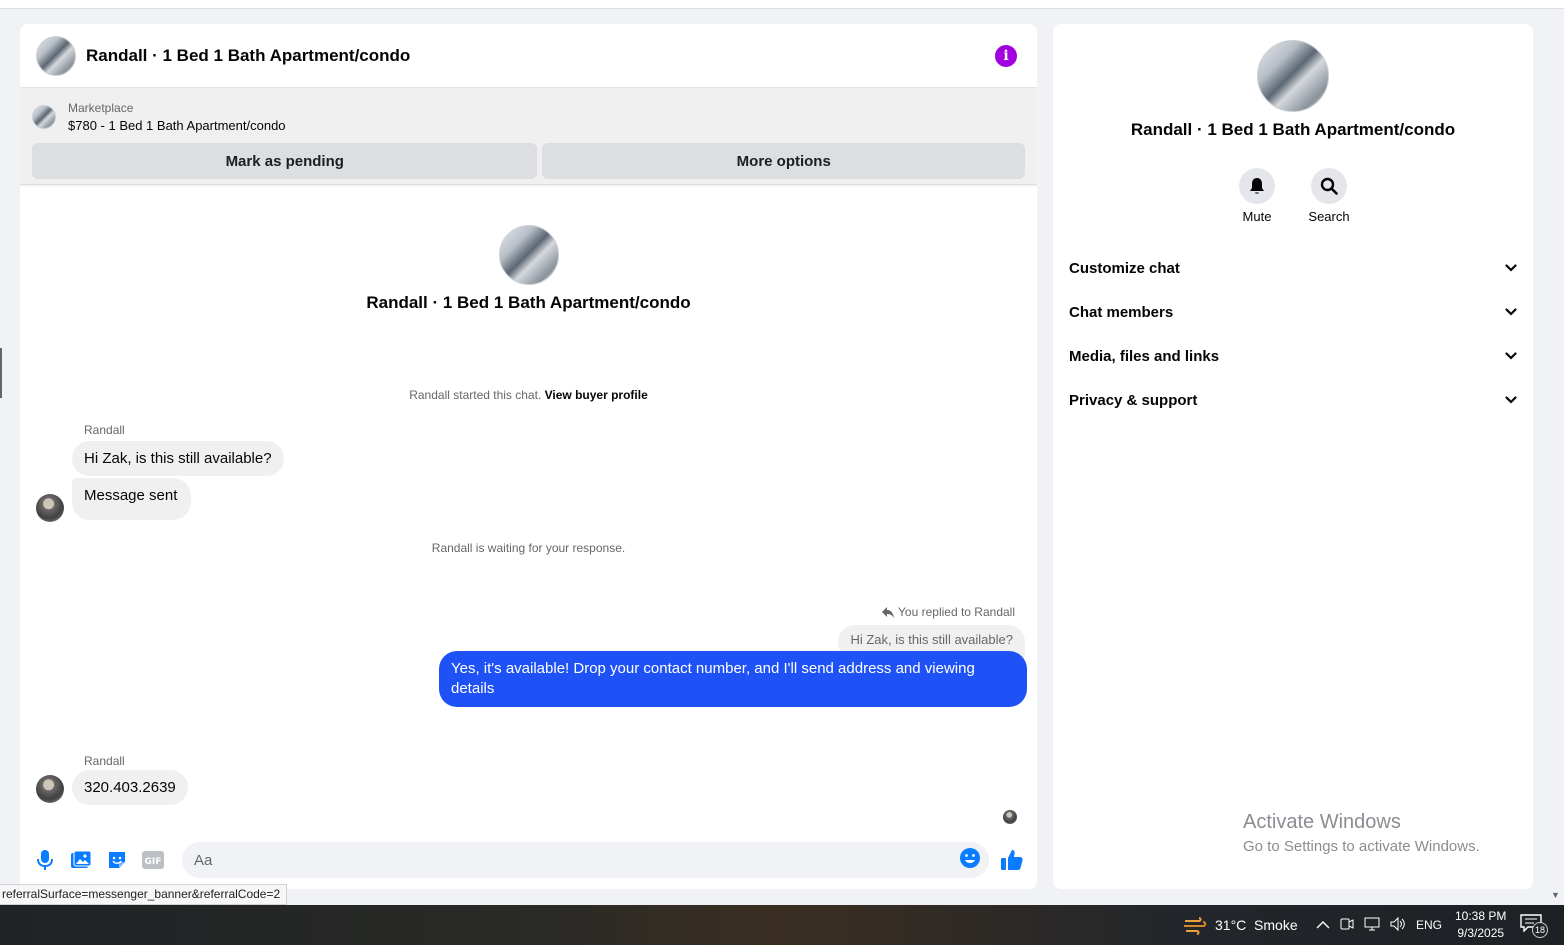 The image size is (1564, 945). What do you see at coordinates (45, 860) in the screenshot?
I see `microphone-icon` at bounding box center [45, 860].